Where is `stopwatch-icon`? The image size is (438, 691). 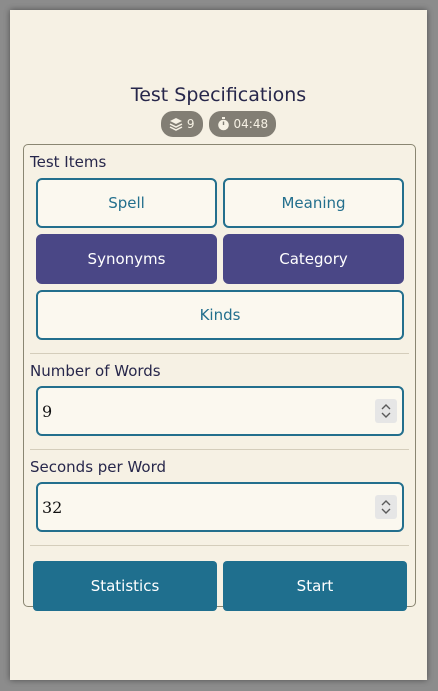 stopwatch-icon is located at coordinates (223, 124).